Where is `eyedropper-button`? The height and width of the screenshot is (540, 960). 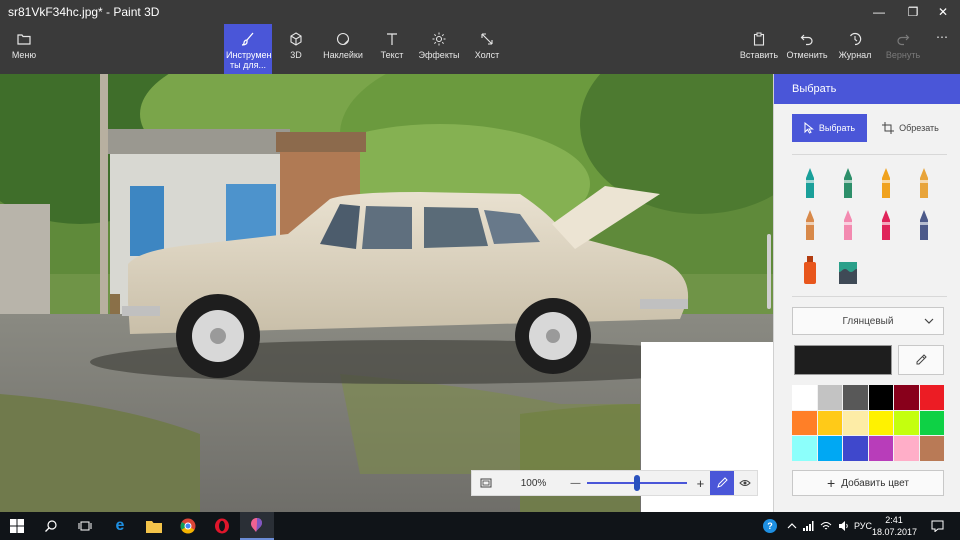
eyedropper-button is located at coordinates (921, 360).